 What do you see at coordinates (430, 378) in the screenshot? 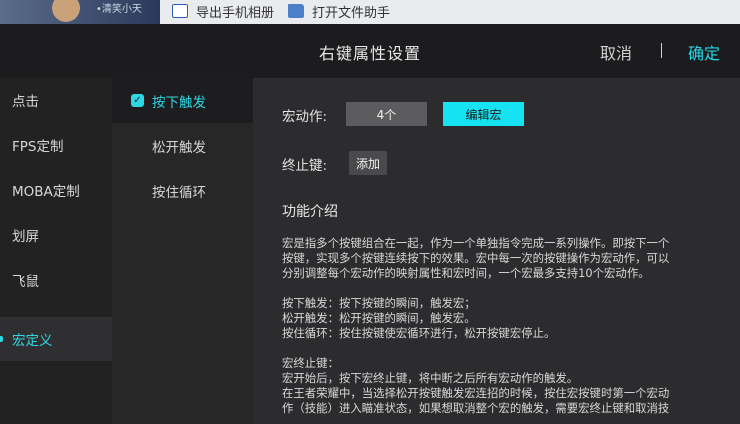
I see `intro-line: 宏开始后，按下宏终止键，将中断之后所有宏动作的触发。` at bounding box center [430, 378].